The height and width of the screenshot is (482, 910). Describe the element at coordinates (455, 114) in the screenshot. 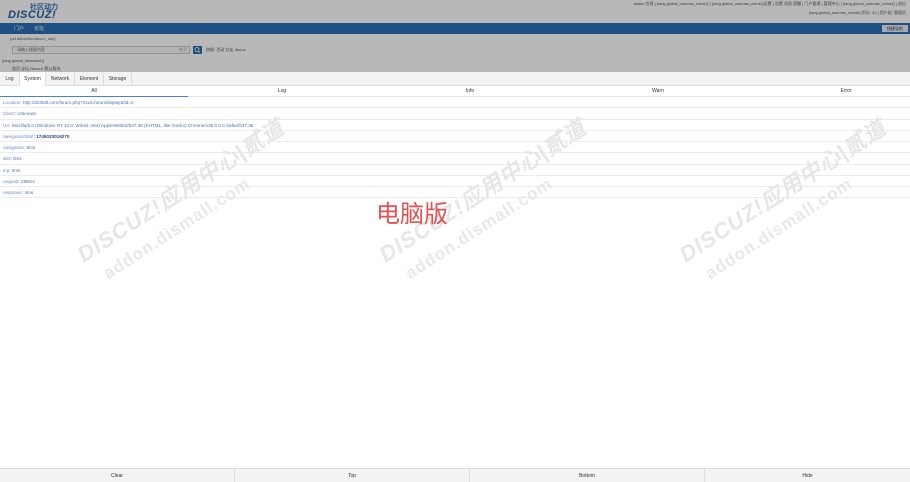

I see `list-item: Client: Unknown` at that location.